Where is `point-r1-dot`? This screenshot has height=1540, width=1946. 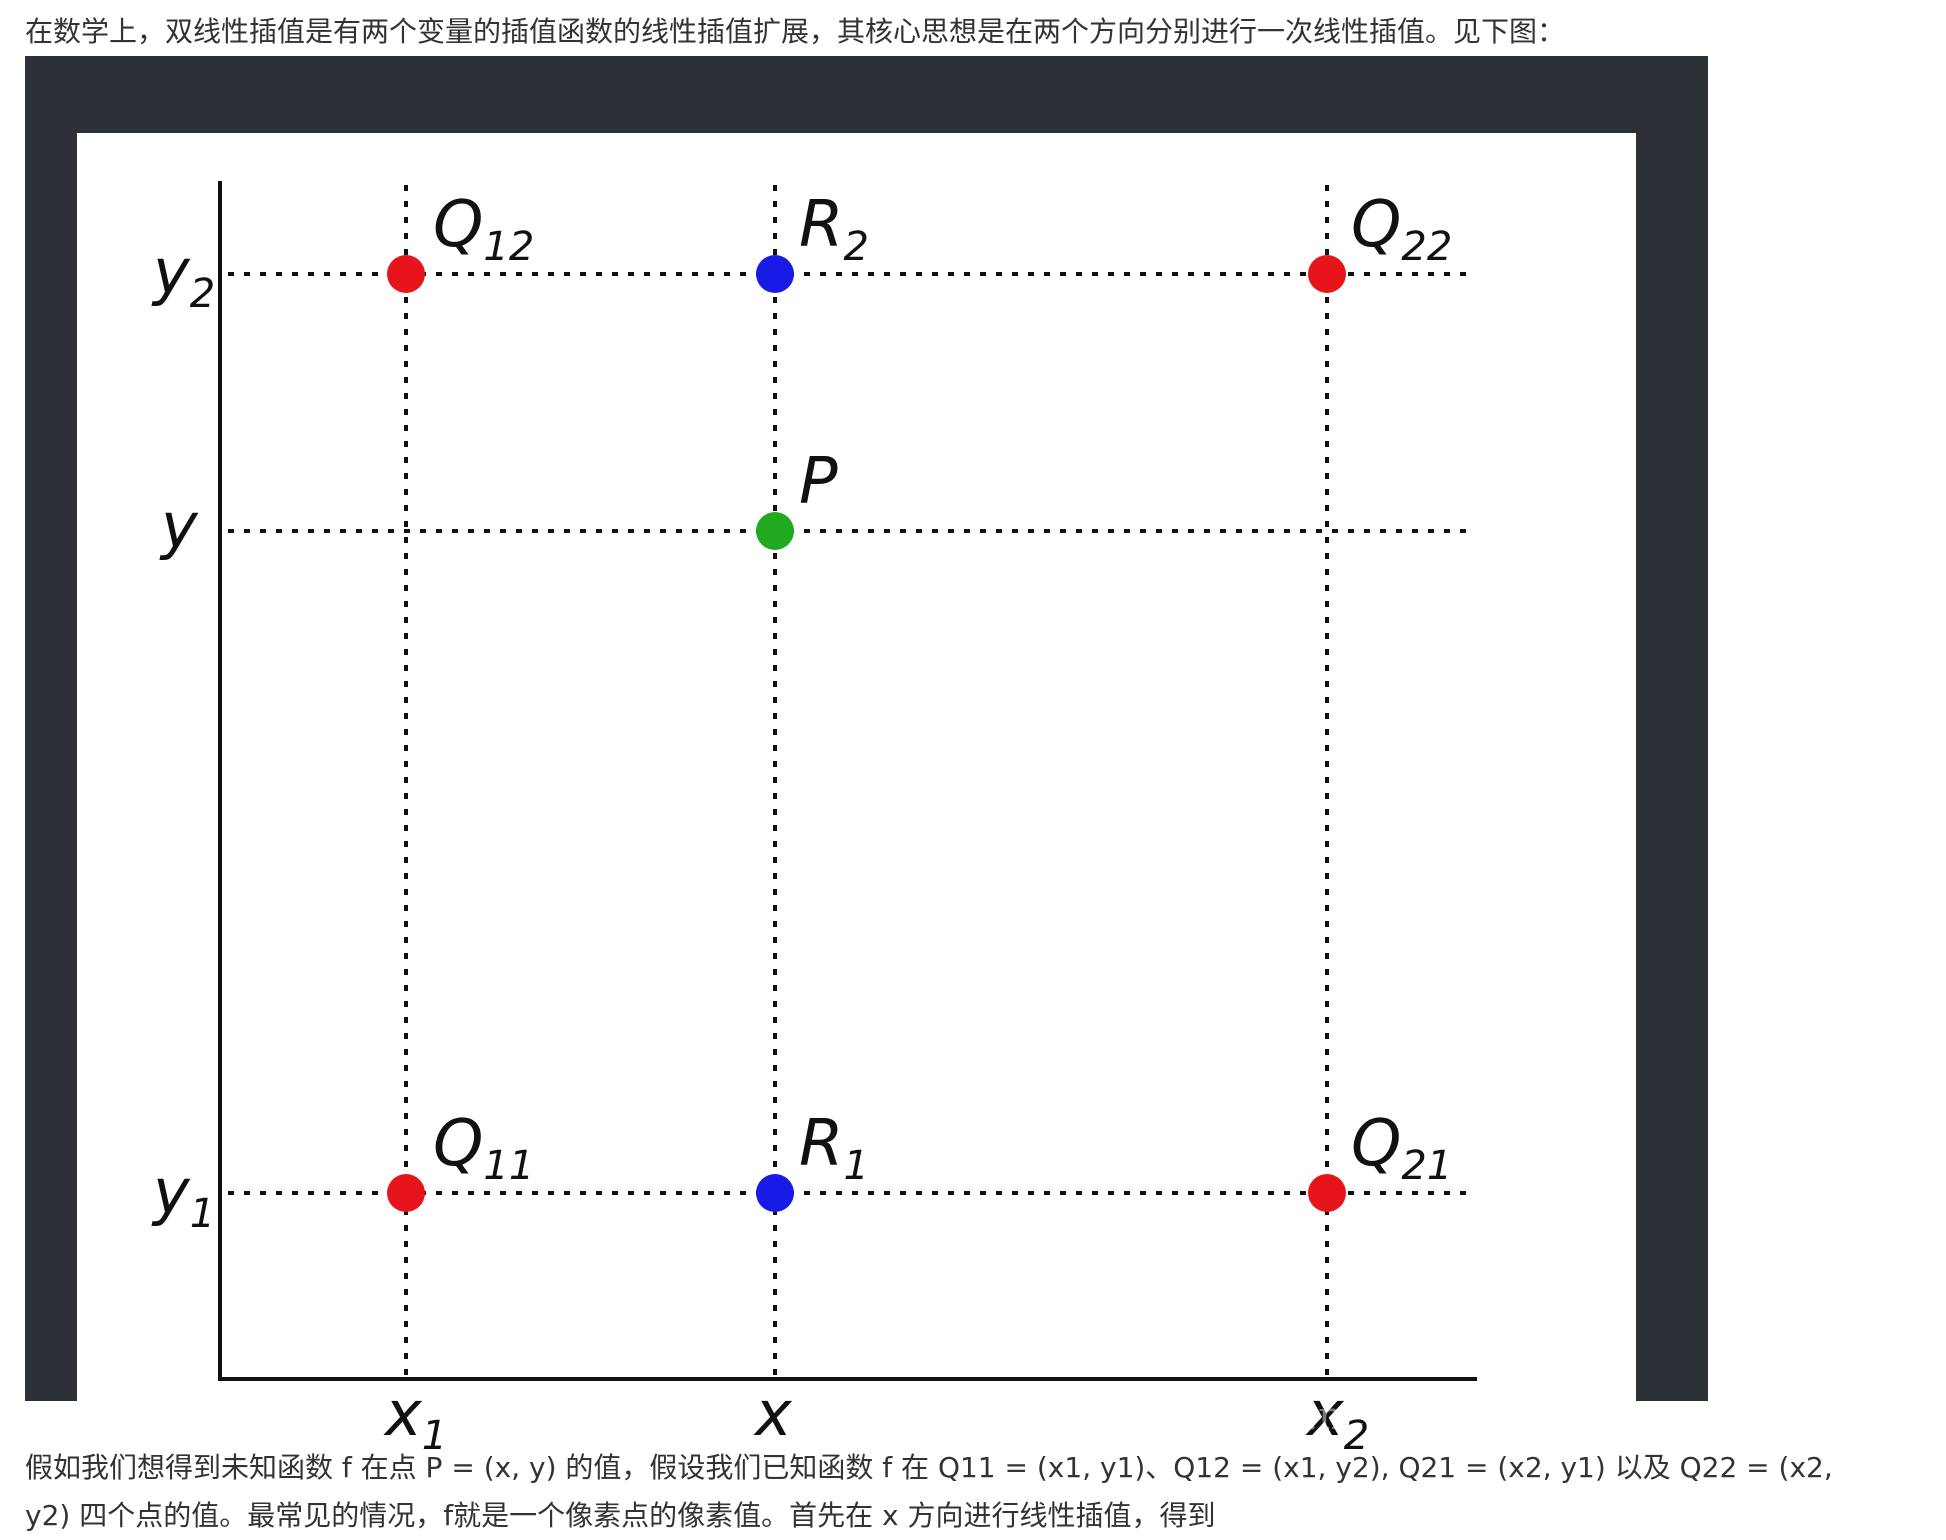 point-r1-dot is located at coordinates (775, 1193).